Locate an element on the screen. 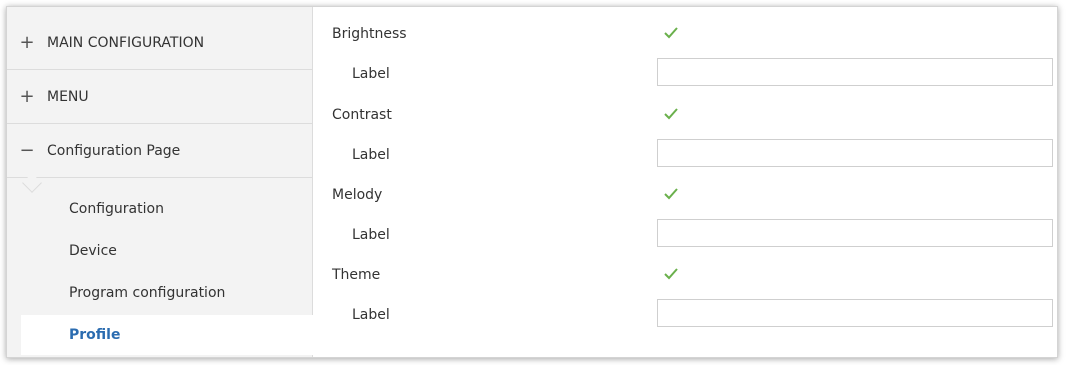  brightness-label-input is located at coordinates (855, 72).